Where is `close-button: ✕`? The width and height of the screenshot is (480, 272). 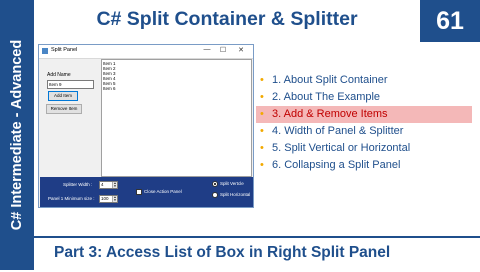
close-button: ✕ is located at coordinates (241, 50).